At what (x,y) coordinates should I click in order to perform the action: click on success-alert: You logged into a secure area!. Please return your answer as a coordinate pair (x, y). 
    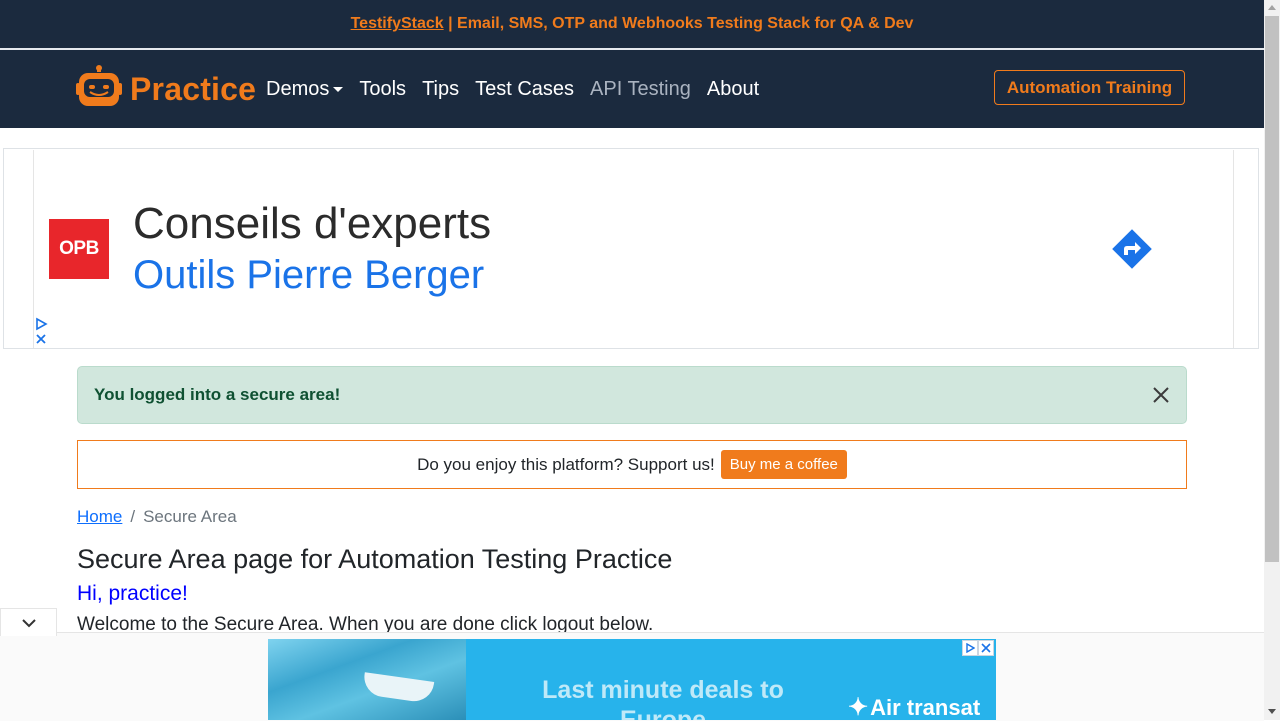
    Looking at the image, I should click on (632, 395).